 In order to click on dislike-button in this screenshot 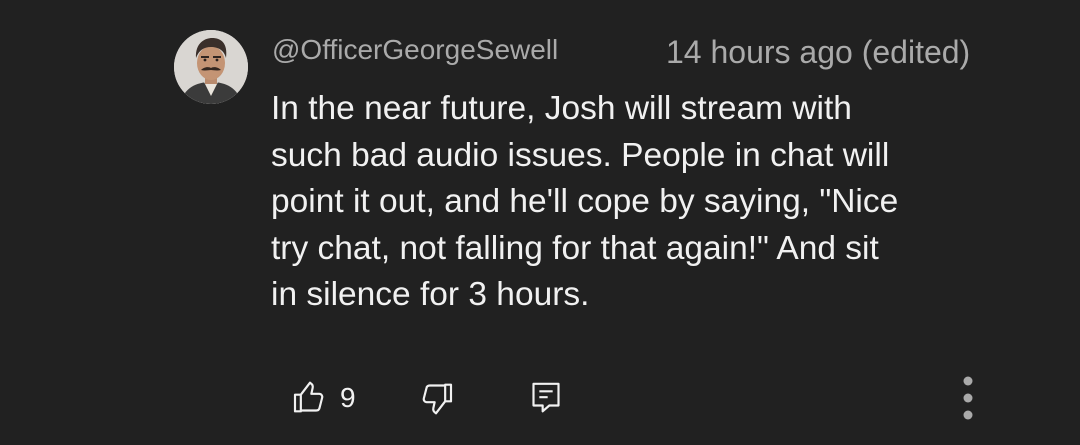, I will do `click(436, 398)`.